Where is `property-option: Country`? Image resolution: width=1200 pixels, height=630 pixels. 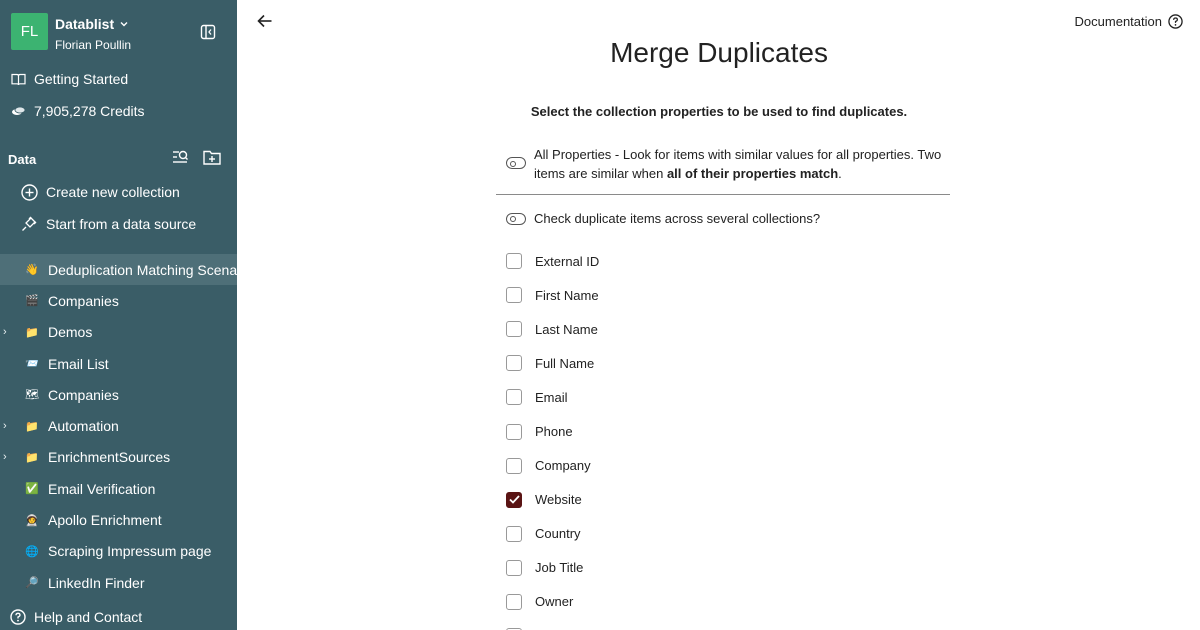 property-option: Country is located at coordinates (552, 534).